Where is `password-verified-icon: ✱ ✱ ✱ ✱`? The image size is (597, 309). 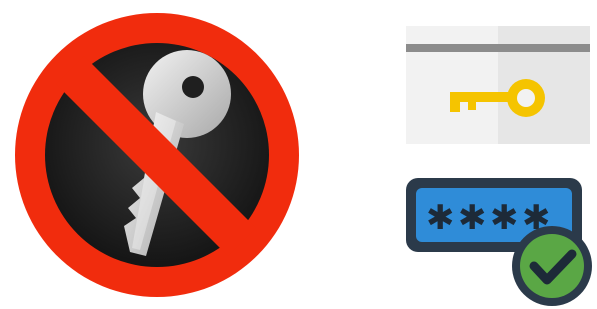
password-verified-icon: ✱ ✱ ✱ ✱ is located at coordinates (499, 241).